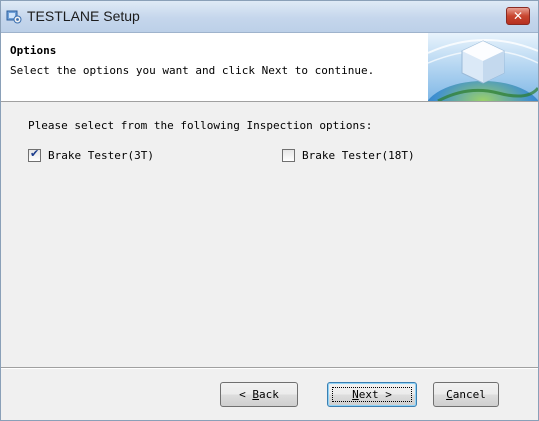 This screenshot has height=421, width=539. Describe the element at coordinates (483, 67) in the screenshot. I see `setup-banner-image` at that location.